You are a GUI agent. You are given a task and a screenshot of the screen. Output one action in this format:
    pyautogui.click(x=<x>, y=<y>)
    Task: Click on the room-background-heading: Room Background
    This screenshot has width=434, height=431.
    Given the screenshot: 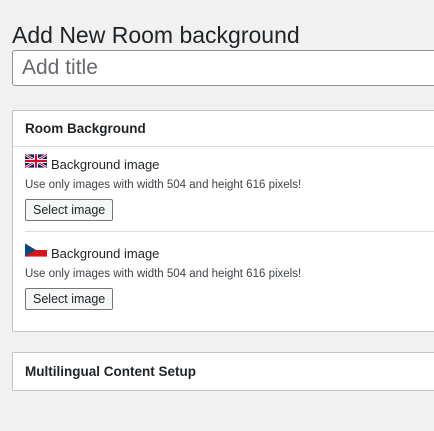 What is the action you would take?
    pyautogui.click(x=223, y=129)
    